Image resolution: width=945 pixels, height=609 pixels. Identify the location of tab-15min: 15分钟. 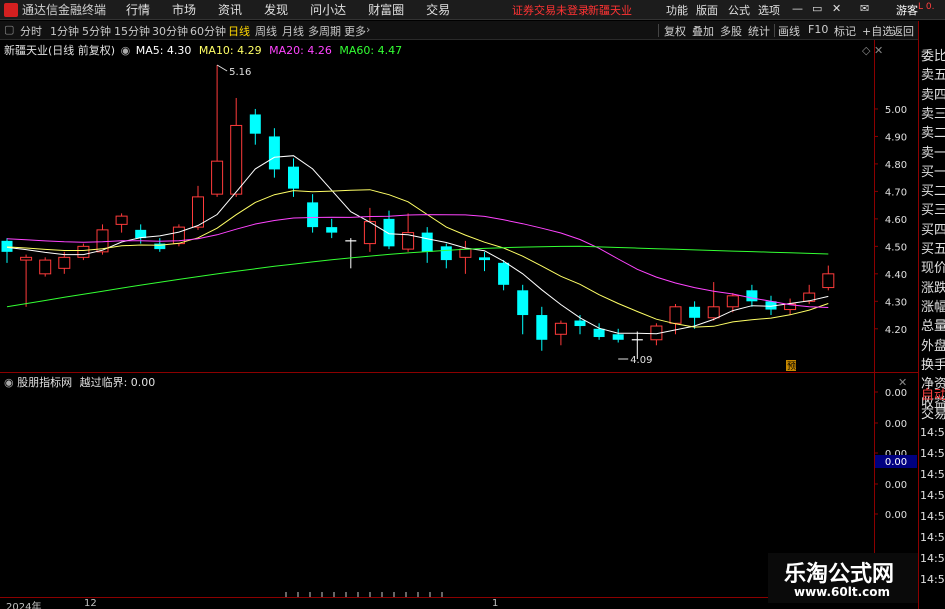
(132, 31).